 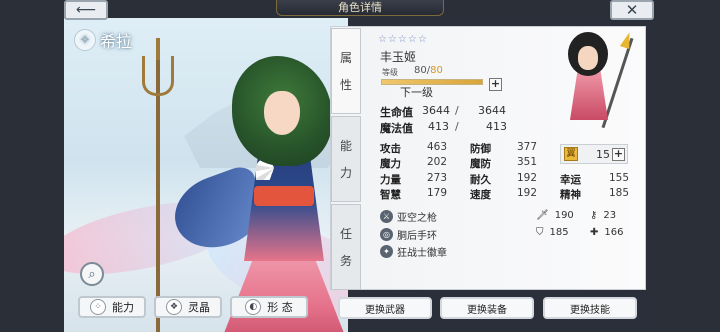 What do you see at coordinates (408, 216) in the screenshot?
I see `equipment-weapon: ⚔ 亚空之枪` at bounding box center [408, 216].